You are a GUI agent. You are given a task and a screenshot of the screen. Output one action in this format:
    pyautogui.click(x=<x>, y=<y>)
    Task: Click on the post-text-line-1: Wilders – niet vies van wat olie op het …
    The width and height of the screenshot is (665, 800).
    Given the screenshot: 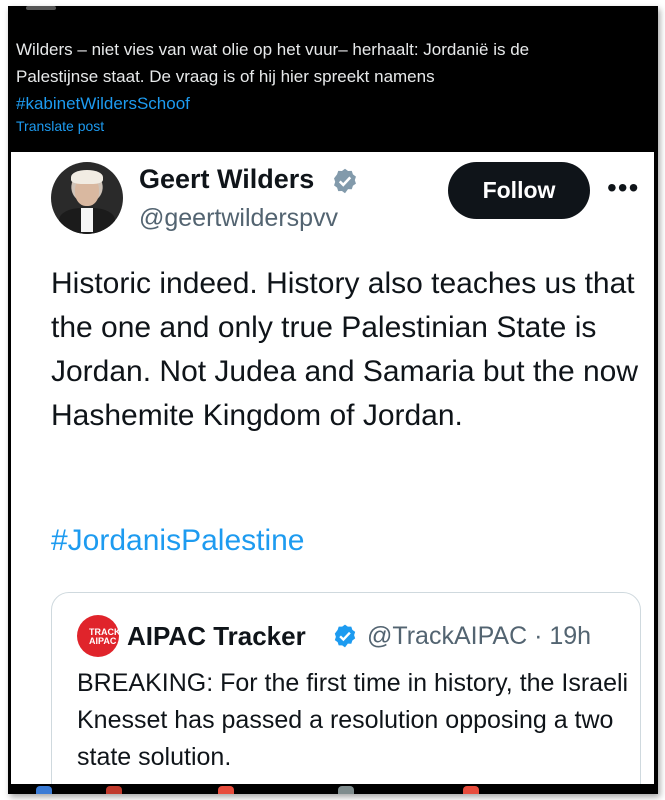 What is the action you would take?
    pyautogui.click(x=273, y=49)
    